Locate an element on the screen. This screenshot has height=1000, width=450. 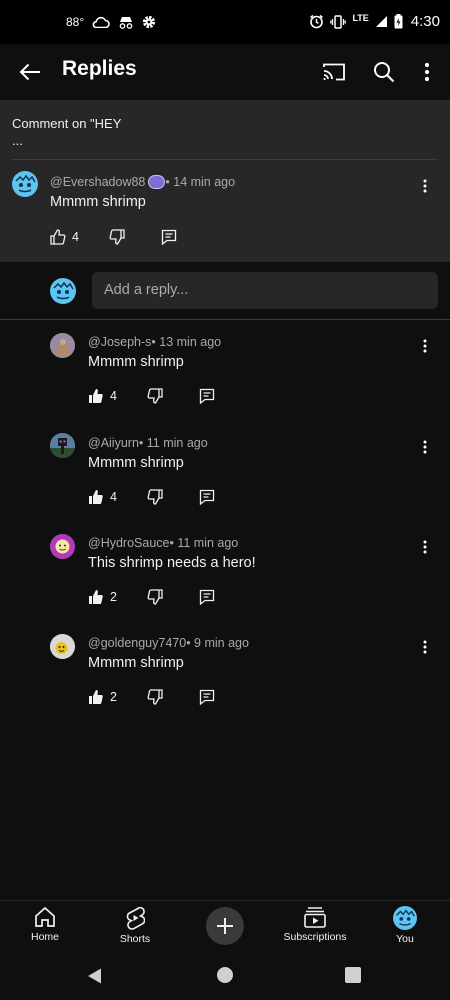
gear-icon is located at coordinates (149, 22).